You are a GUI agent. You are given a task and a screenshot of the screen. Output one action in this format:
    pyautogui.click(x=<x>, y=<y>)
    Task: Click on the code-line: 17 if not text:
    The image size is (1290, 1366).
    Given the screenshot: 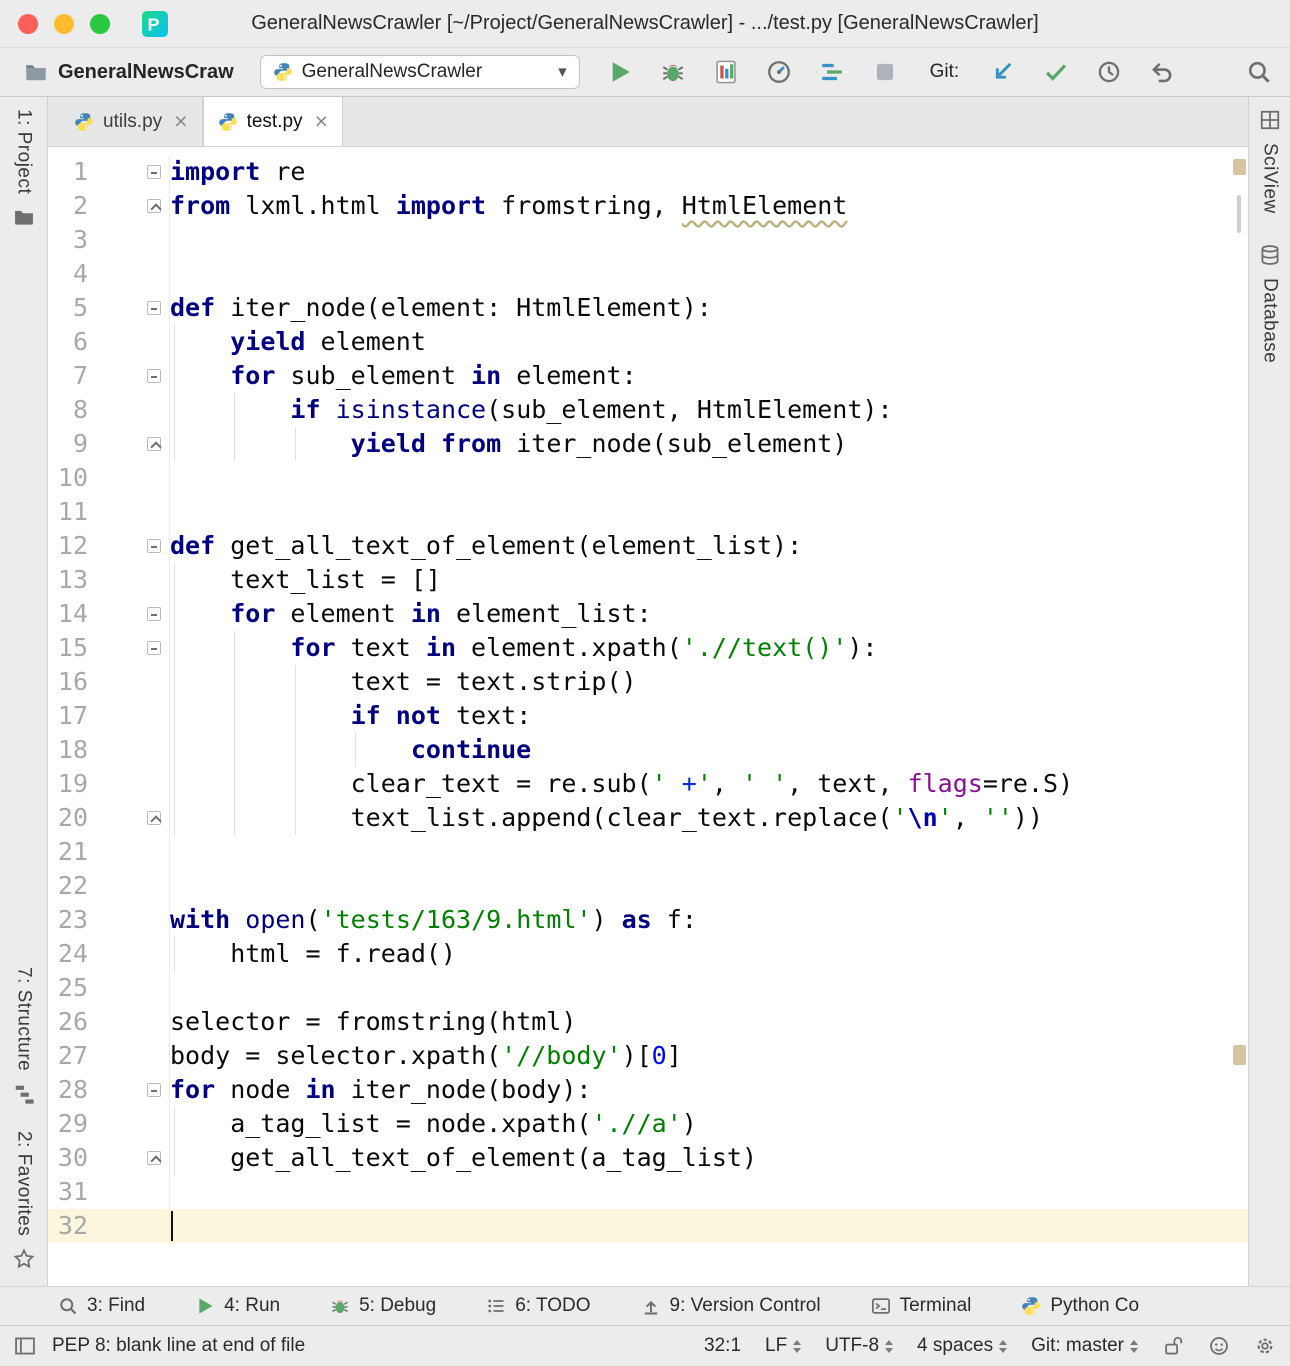 What is the action you would take?
    pyautogui.click(x=648, y=716)
    